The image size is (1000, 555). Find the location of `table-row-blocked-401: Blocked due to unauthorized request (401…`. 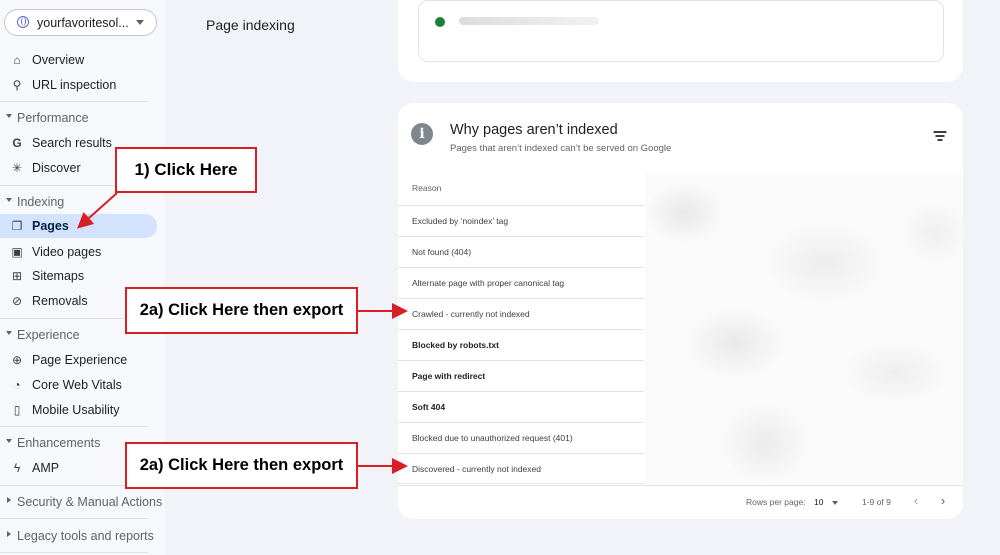

table-row-blocked-401: Blocked due to unauthorized request (401… is located at coordinates (521, 437).